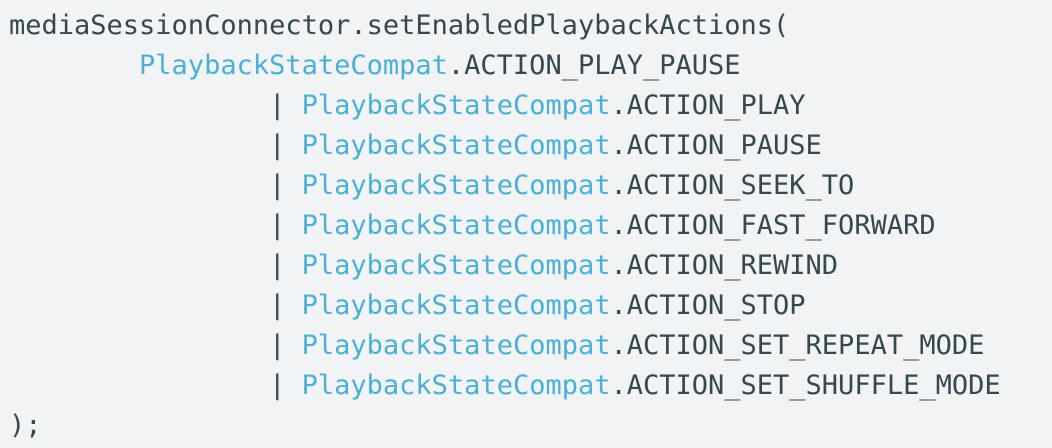 The image size is (1052, 448). I want to click on code-line-action-seek-to: | PlaybackStateCompat.ACTION_SEEK_TO, so click(530, 186).